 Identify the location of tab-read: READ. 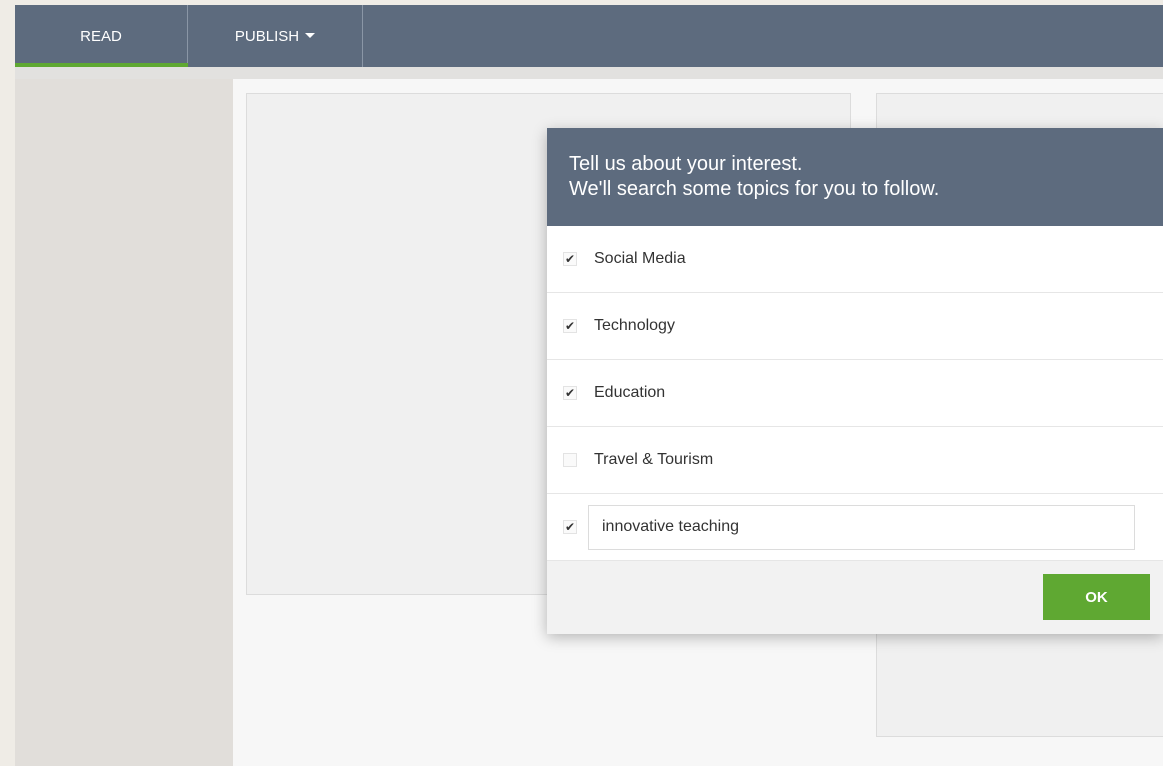
(101, 36).